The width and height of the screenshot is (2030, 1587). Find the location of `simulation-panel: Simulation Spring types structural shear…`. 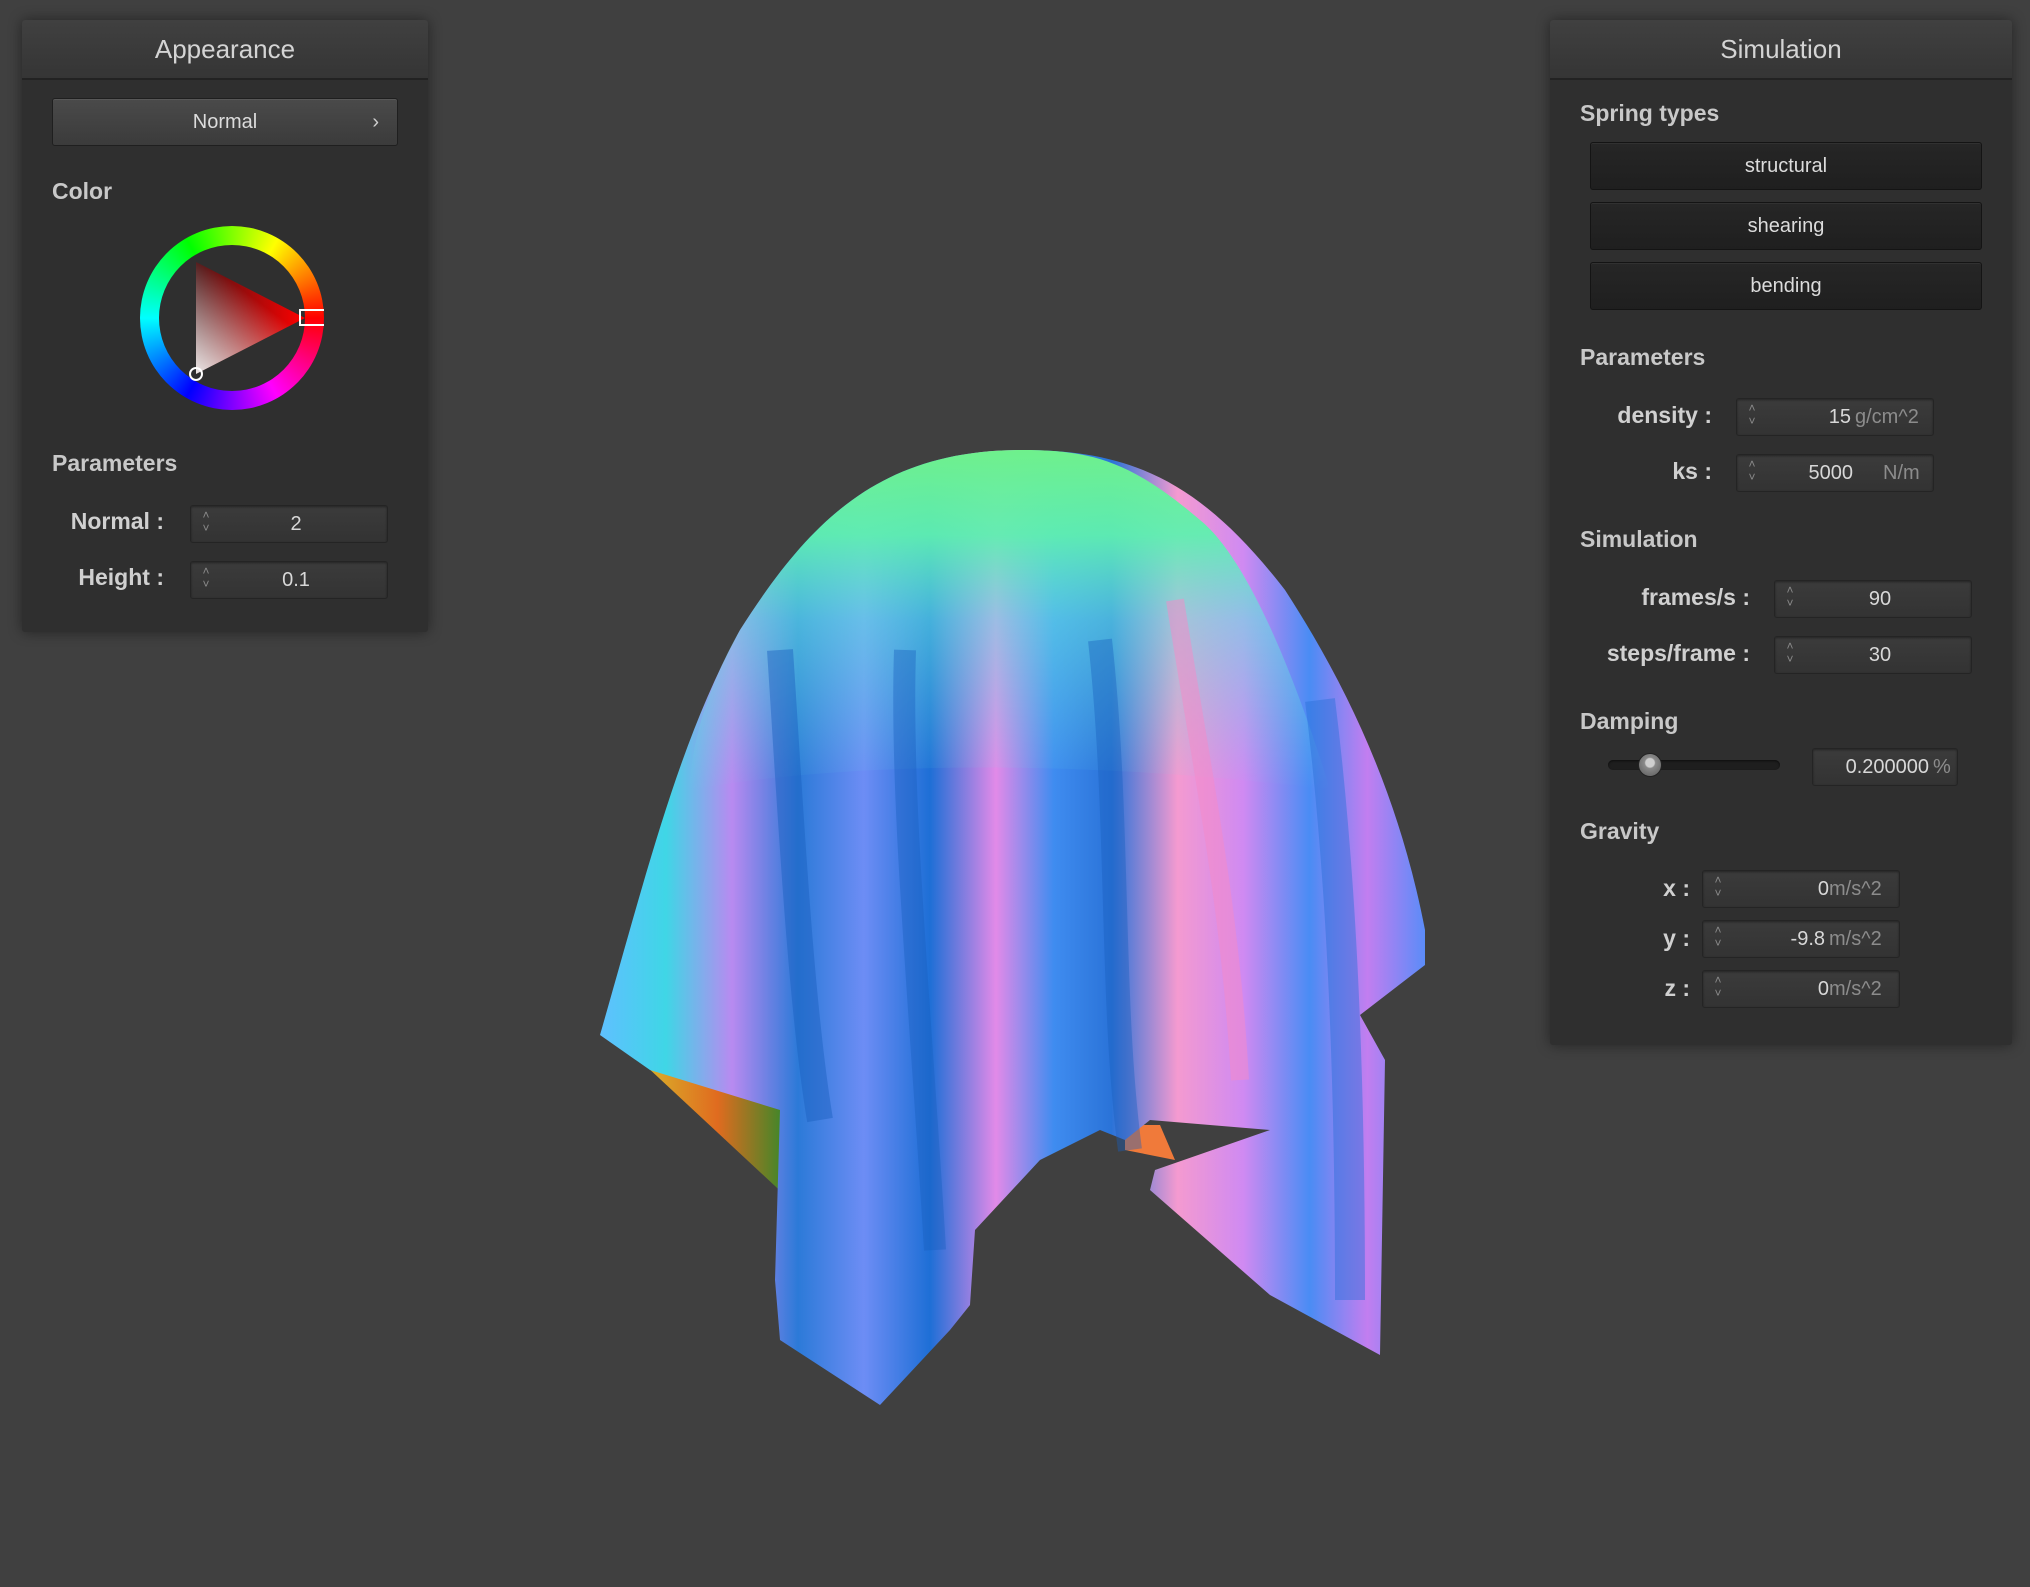

simulation-panel: Simulation Spring types structural shear… is located at coordinates (1781, 532).